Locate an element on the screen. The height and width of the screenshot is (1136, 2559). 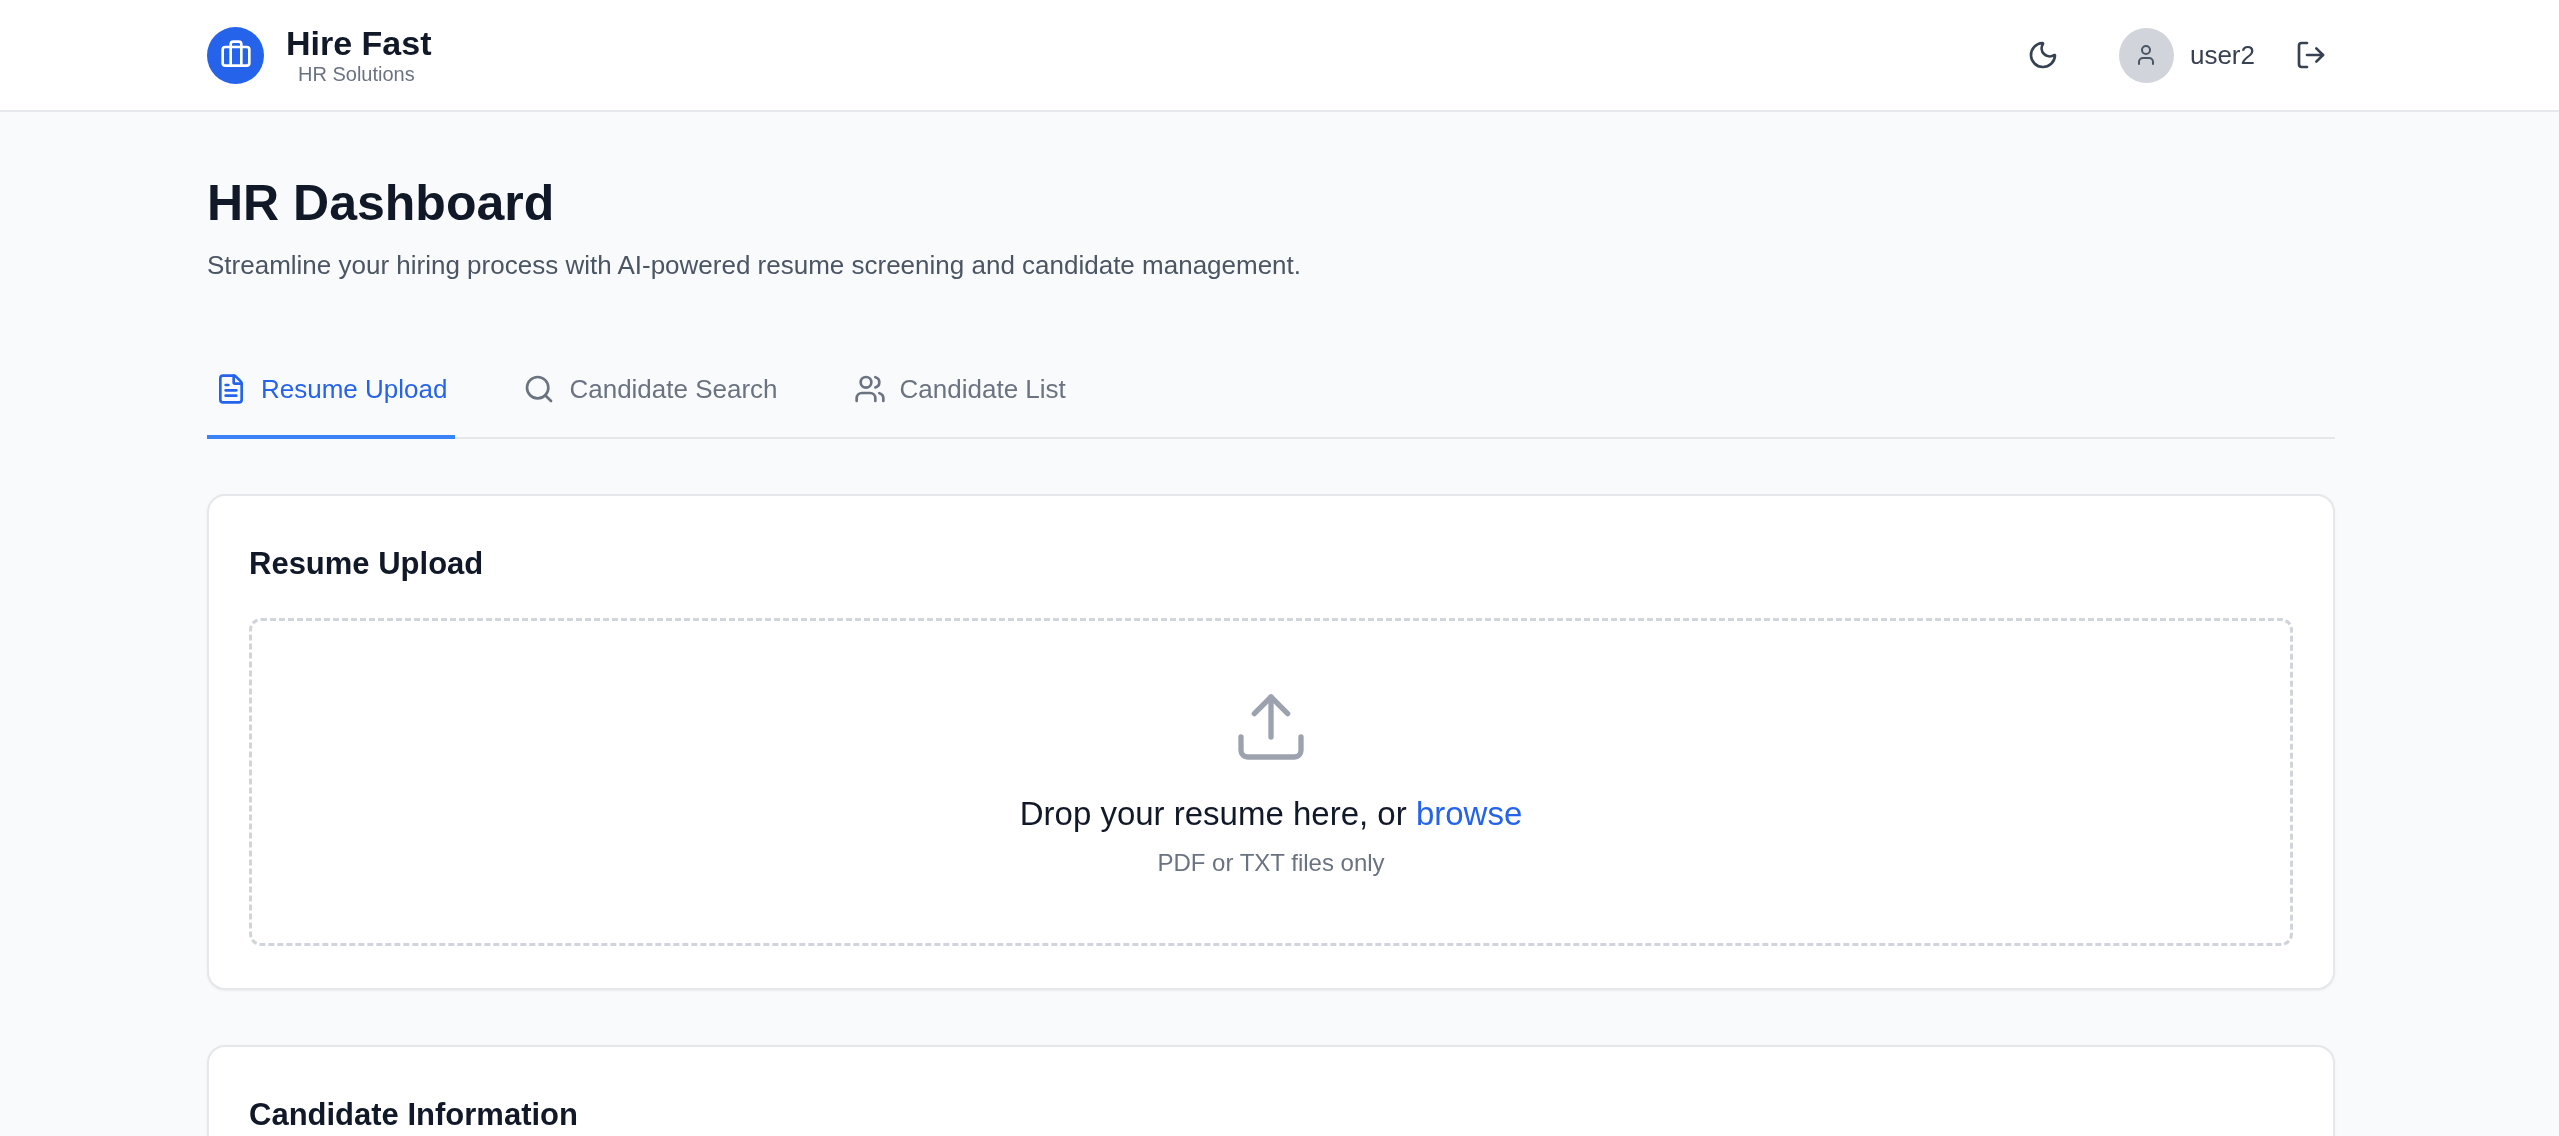
browse-link: browse is located at coordinates (1469, 813).